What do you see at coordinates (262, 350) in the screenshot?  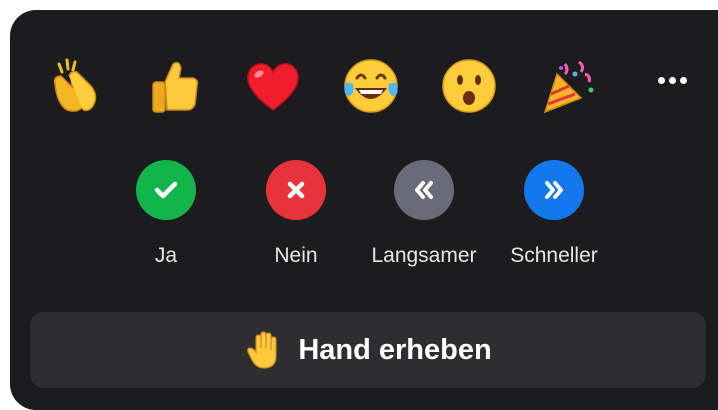 I see `raised-hand-icon` at bounding box center [262, 350].